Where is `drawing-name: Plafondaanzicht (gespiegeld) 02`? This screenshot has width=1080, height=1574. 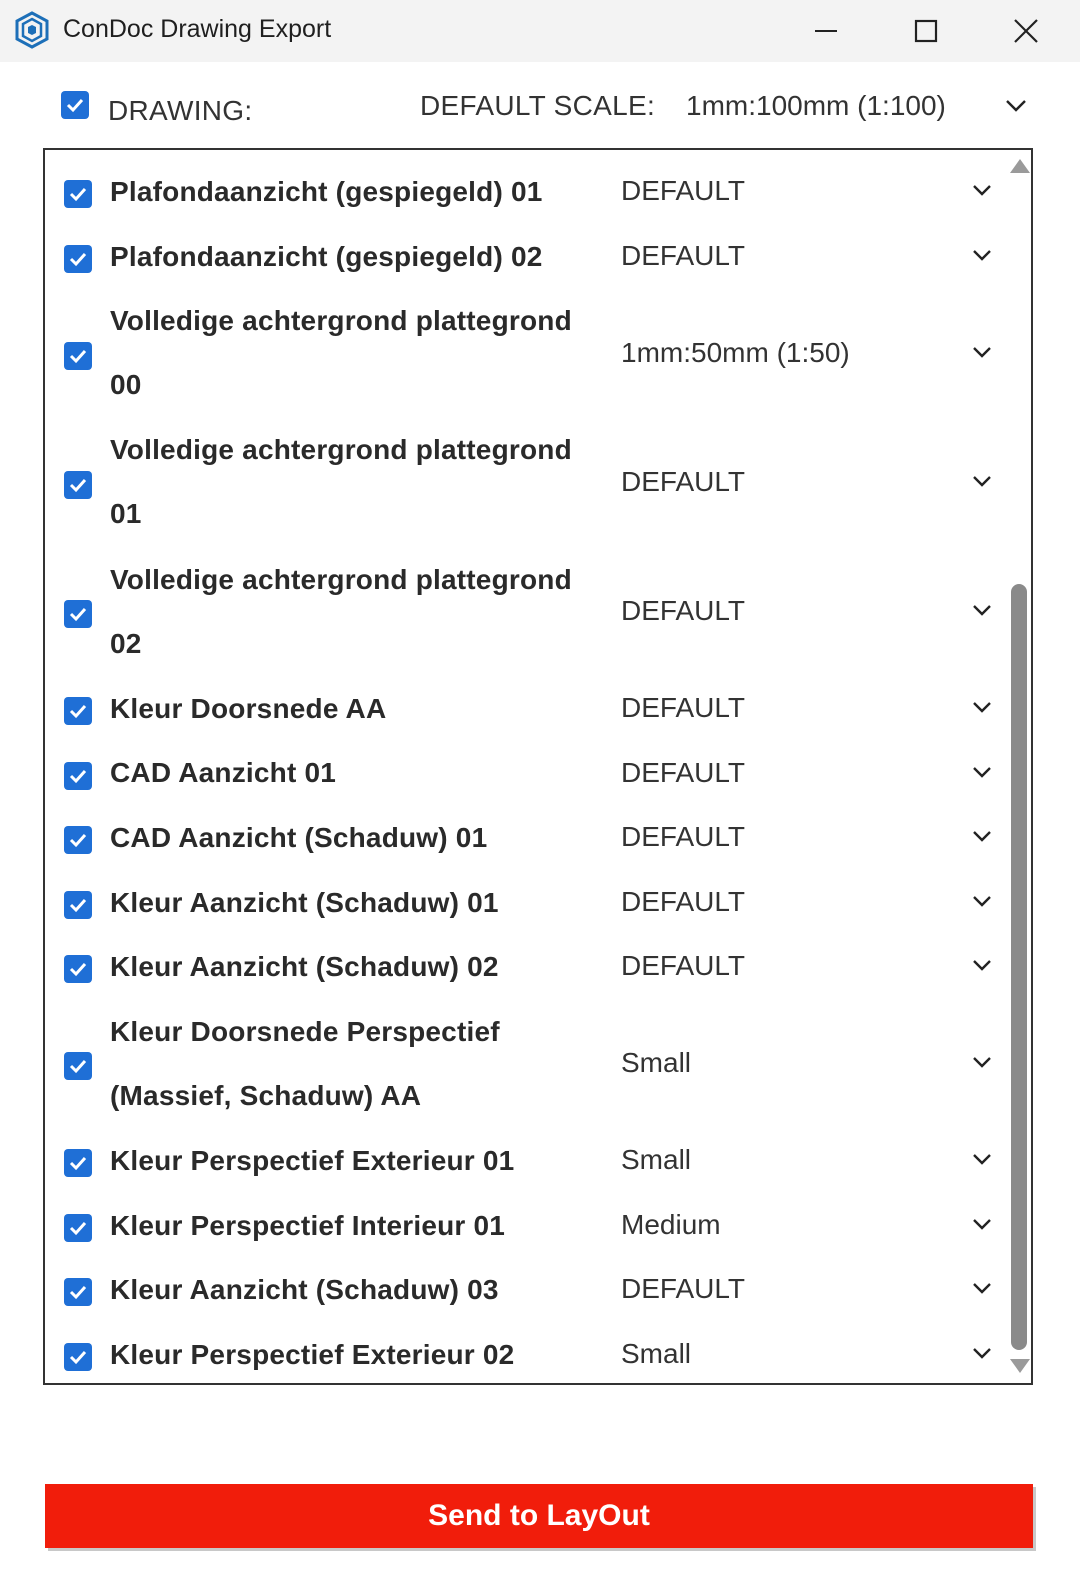
drawing-name: Plafondaanzicht (gespiegeld) 02 is located at coordinates (326, 256).